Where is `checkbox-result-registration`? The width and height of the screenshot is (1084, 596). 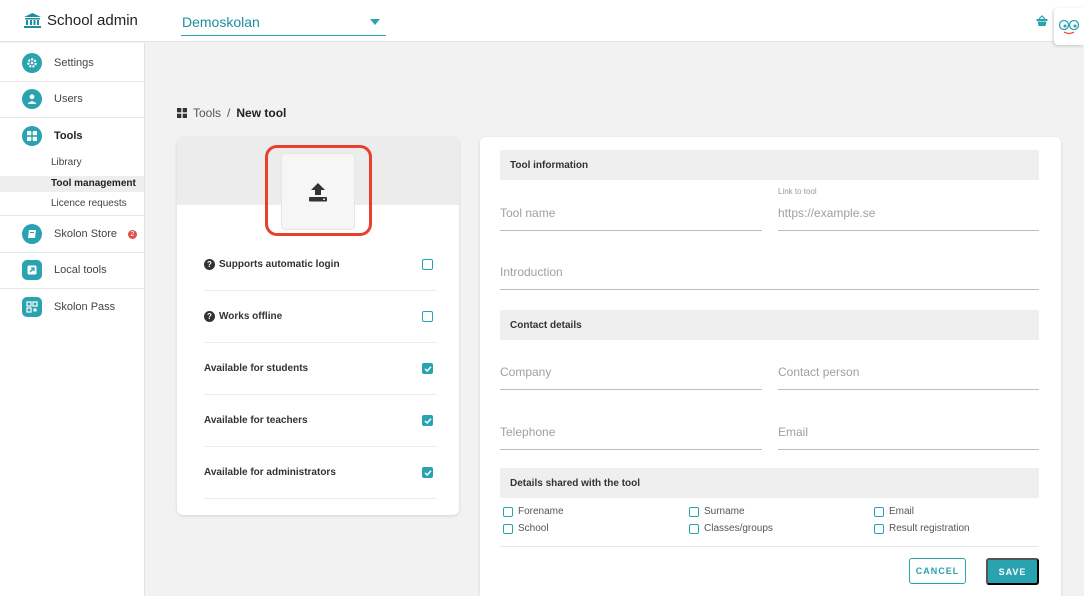
checkbox-result-registration is located at coordinates (879, 528).